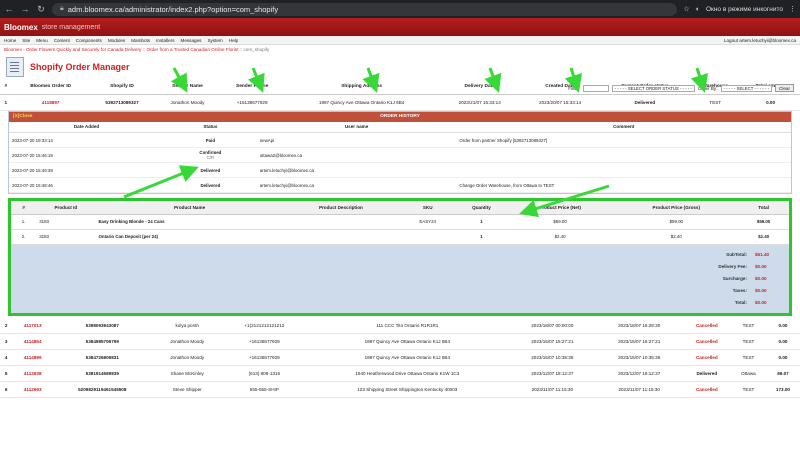 This screenshot has width=800, height=456. Describe the element at coordinates (42, 40) in the screenshot. I see `menu-item-menu: Menu` at that location.